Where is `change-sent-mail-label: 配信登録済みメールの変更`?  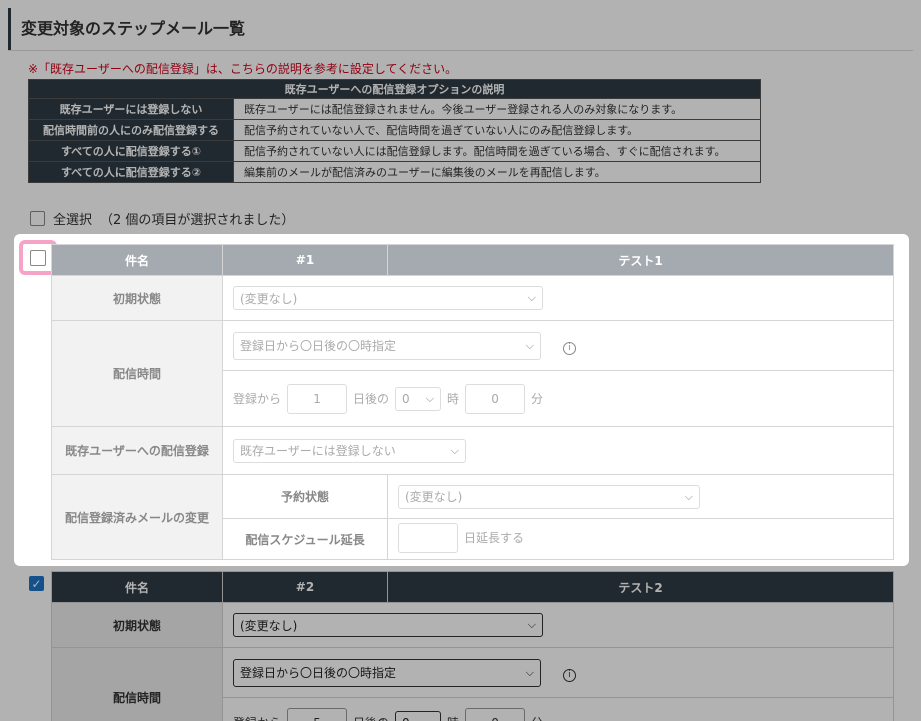
change-sent-mail-label: 配信登録済みメールの変更 is located at coordinates (137, 517).